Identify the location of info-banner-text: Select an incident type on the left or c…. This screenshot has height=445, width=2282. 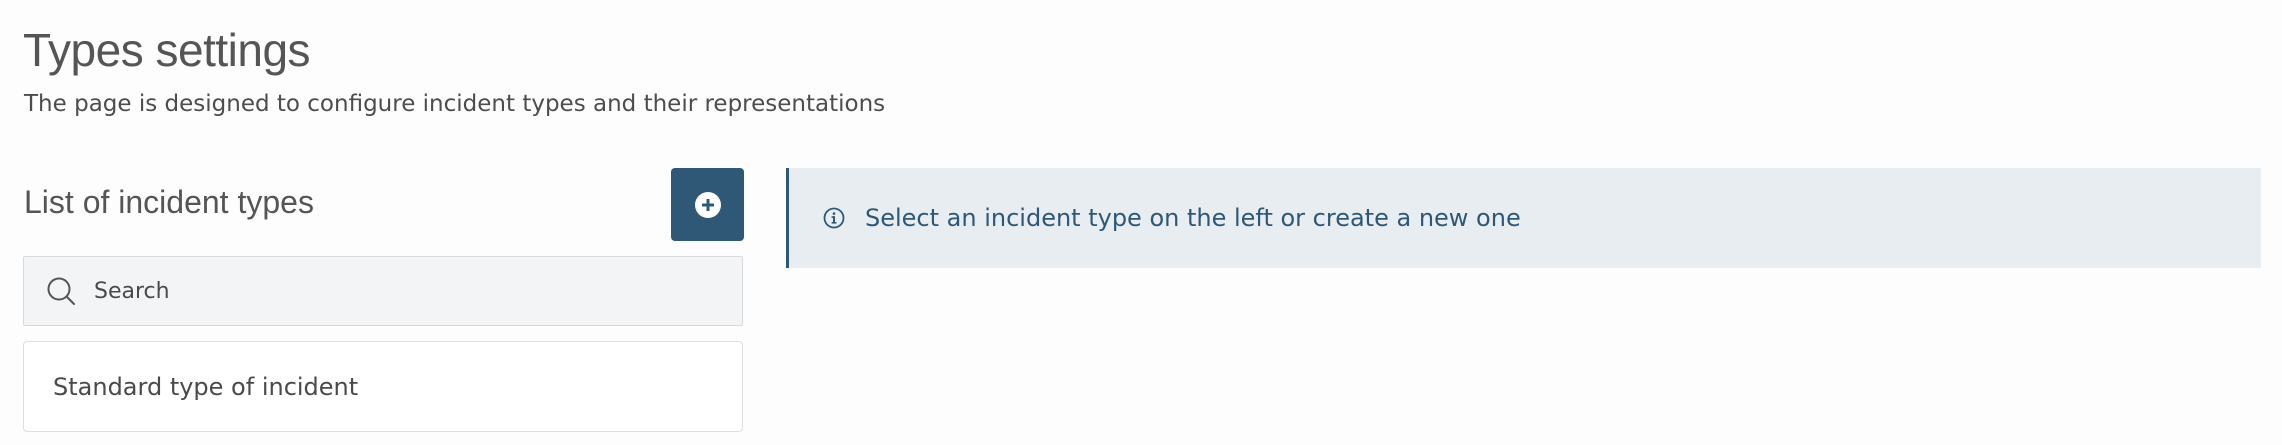
(1193, 218).